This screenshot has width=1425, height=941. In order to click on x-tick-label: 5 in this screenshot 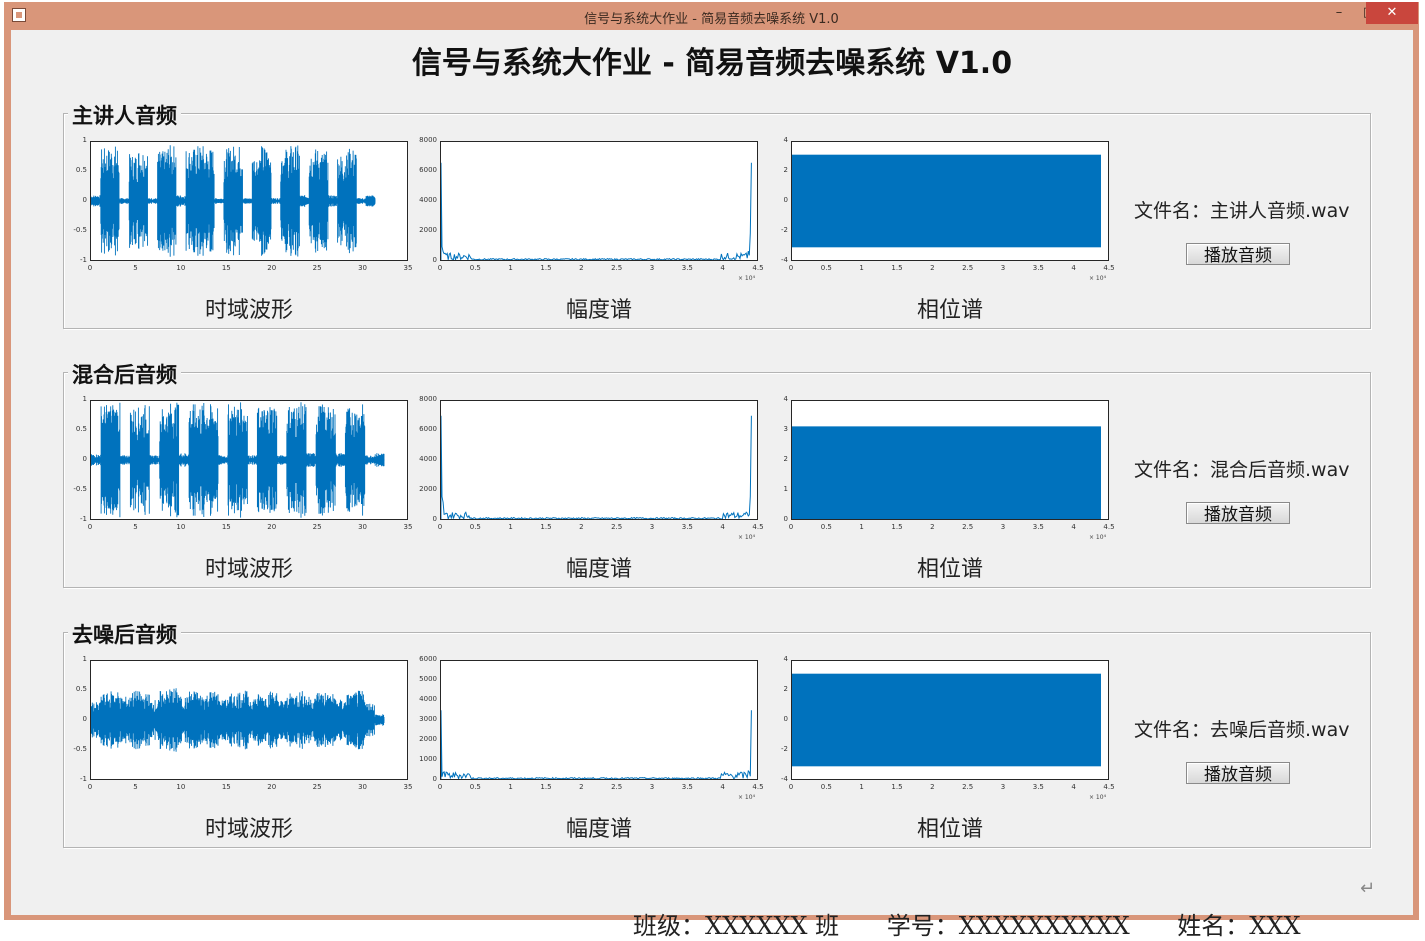, I will do `click(135, 787)`.